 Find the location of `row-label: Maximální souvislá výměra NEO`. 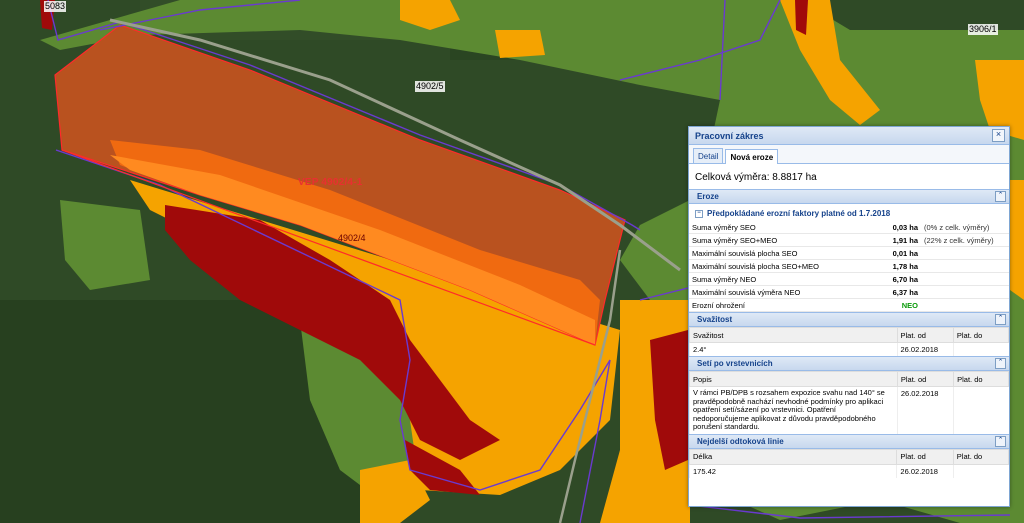

row-label: Maximální souvislá výměra NEO is located at coordinates (780, 292).